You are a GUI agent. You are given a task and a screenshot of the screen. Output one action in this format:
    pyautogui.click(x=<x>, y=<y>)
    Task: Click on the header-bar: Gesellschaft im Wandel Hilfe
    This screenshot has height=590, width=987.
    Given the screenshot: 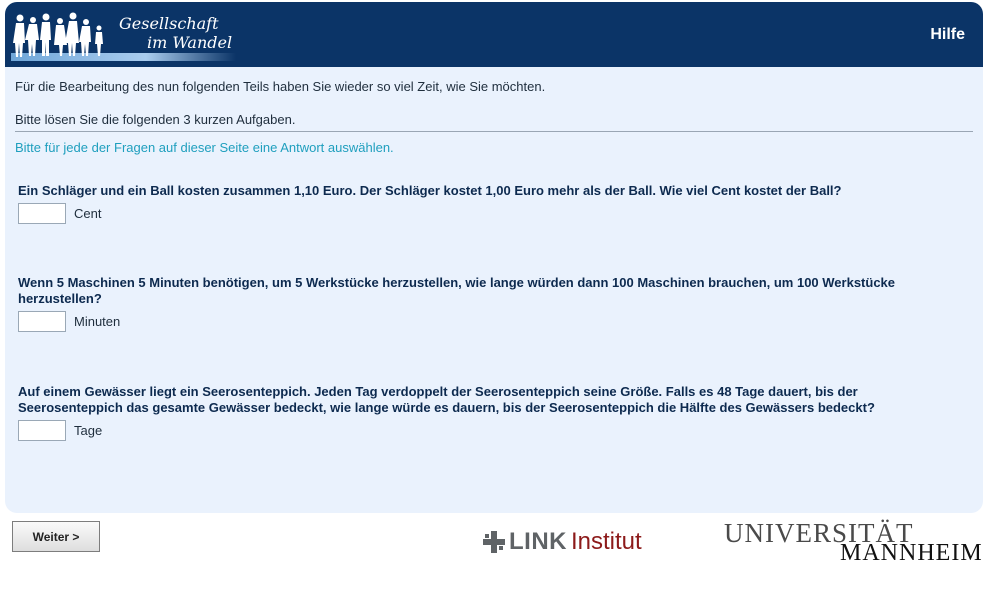 What is the action you would take?
    pyautogui.click(x=494, y=34)
    